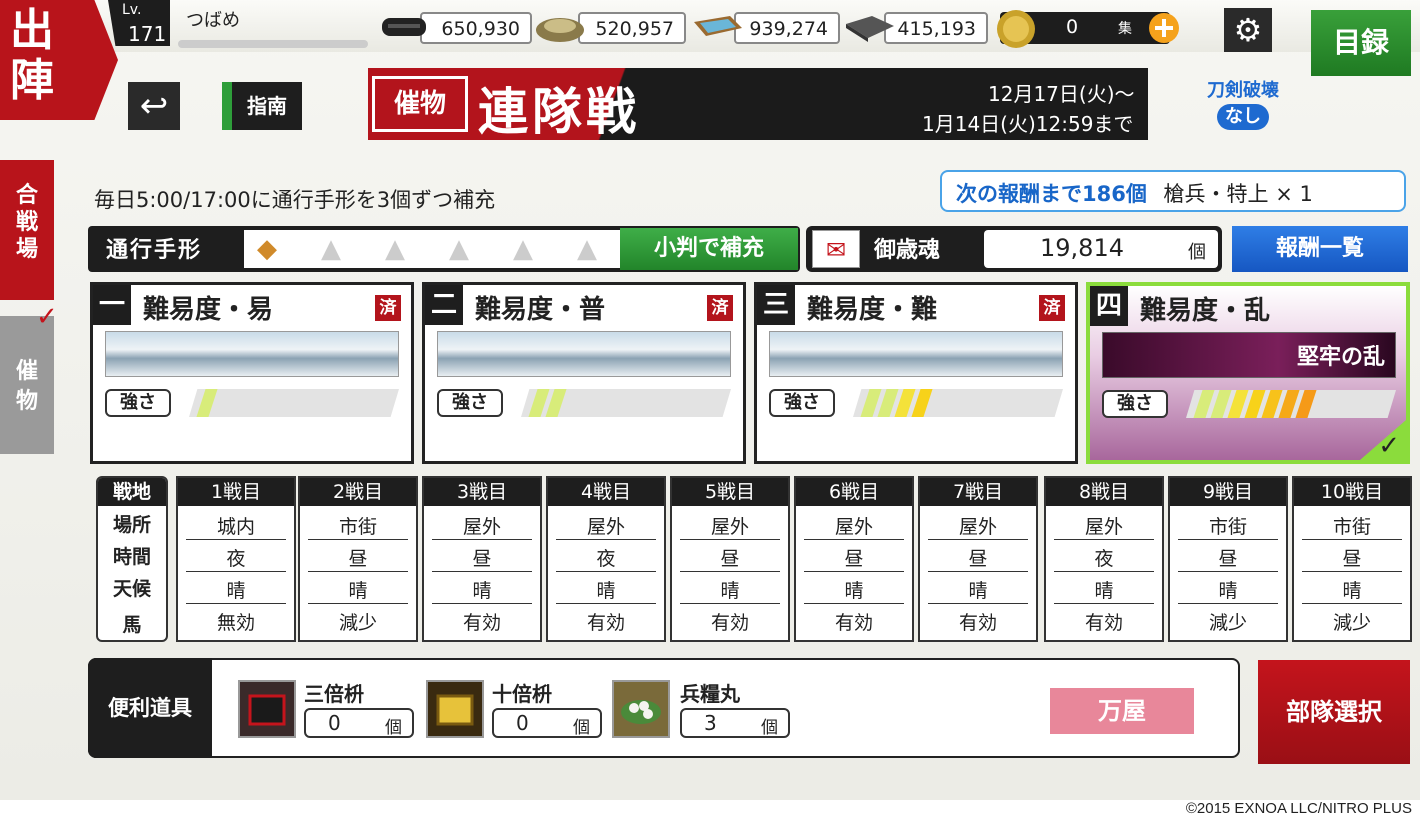 This screenshot has width=1420, height=823. I want to click on difficulty-card-4: 四 難易度・乱 堅牢の乱 強さ ✓, so click(1248, 373).